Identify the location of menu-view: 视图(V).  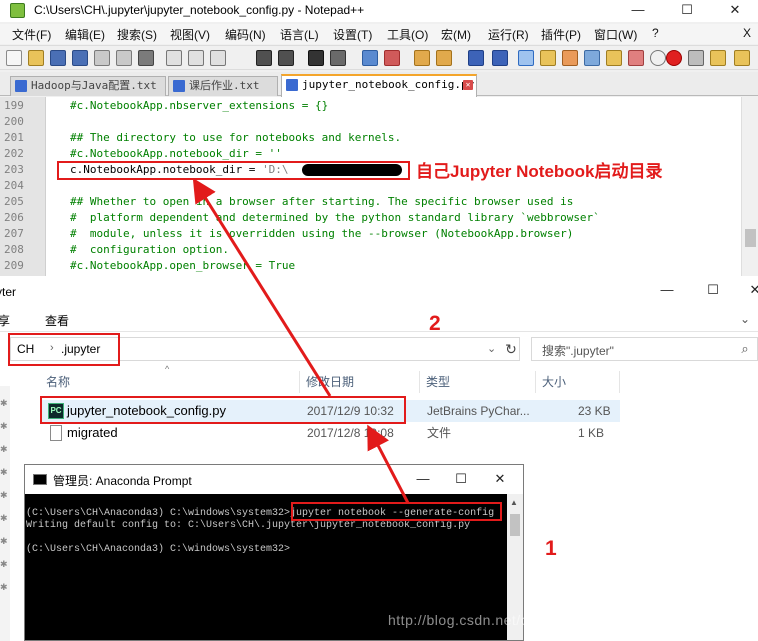
(190, 34).